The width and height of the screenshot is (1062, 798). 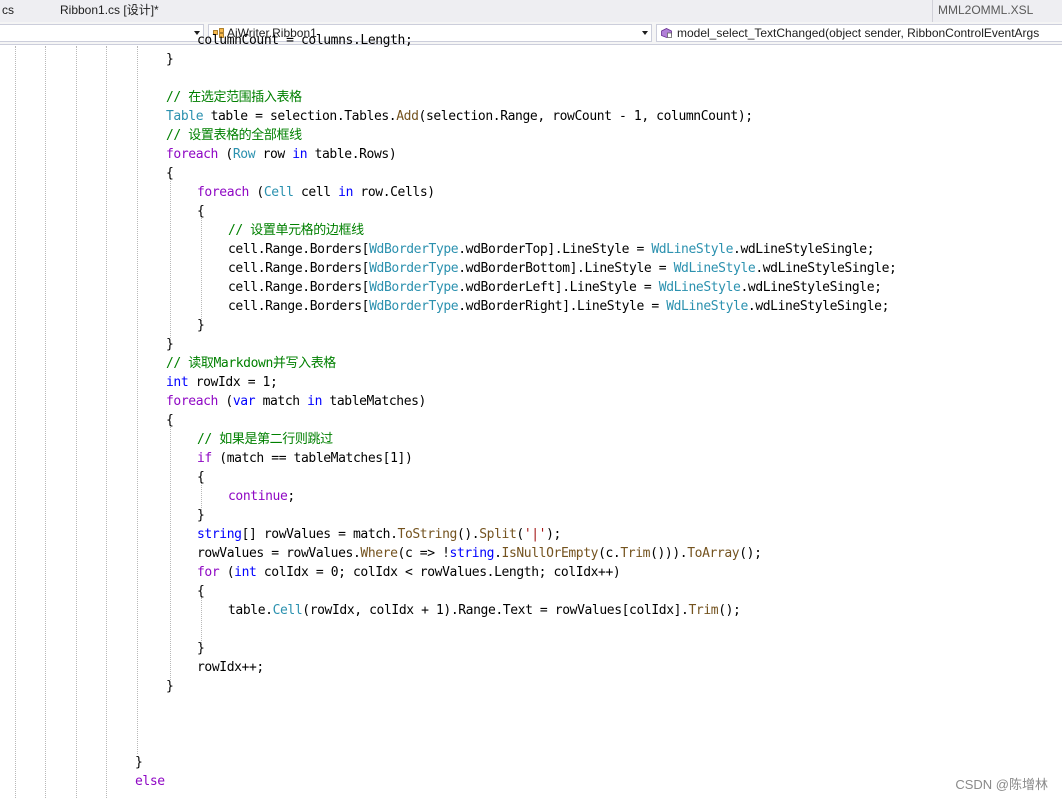 What do you see at coordinates (234, 135) in the screenshot?
I see `code-line: // 设置表格的全部框线` at bounding box center [234, 135].